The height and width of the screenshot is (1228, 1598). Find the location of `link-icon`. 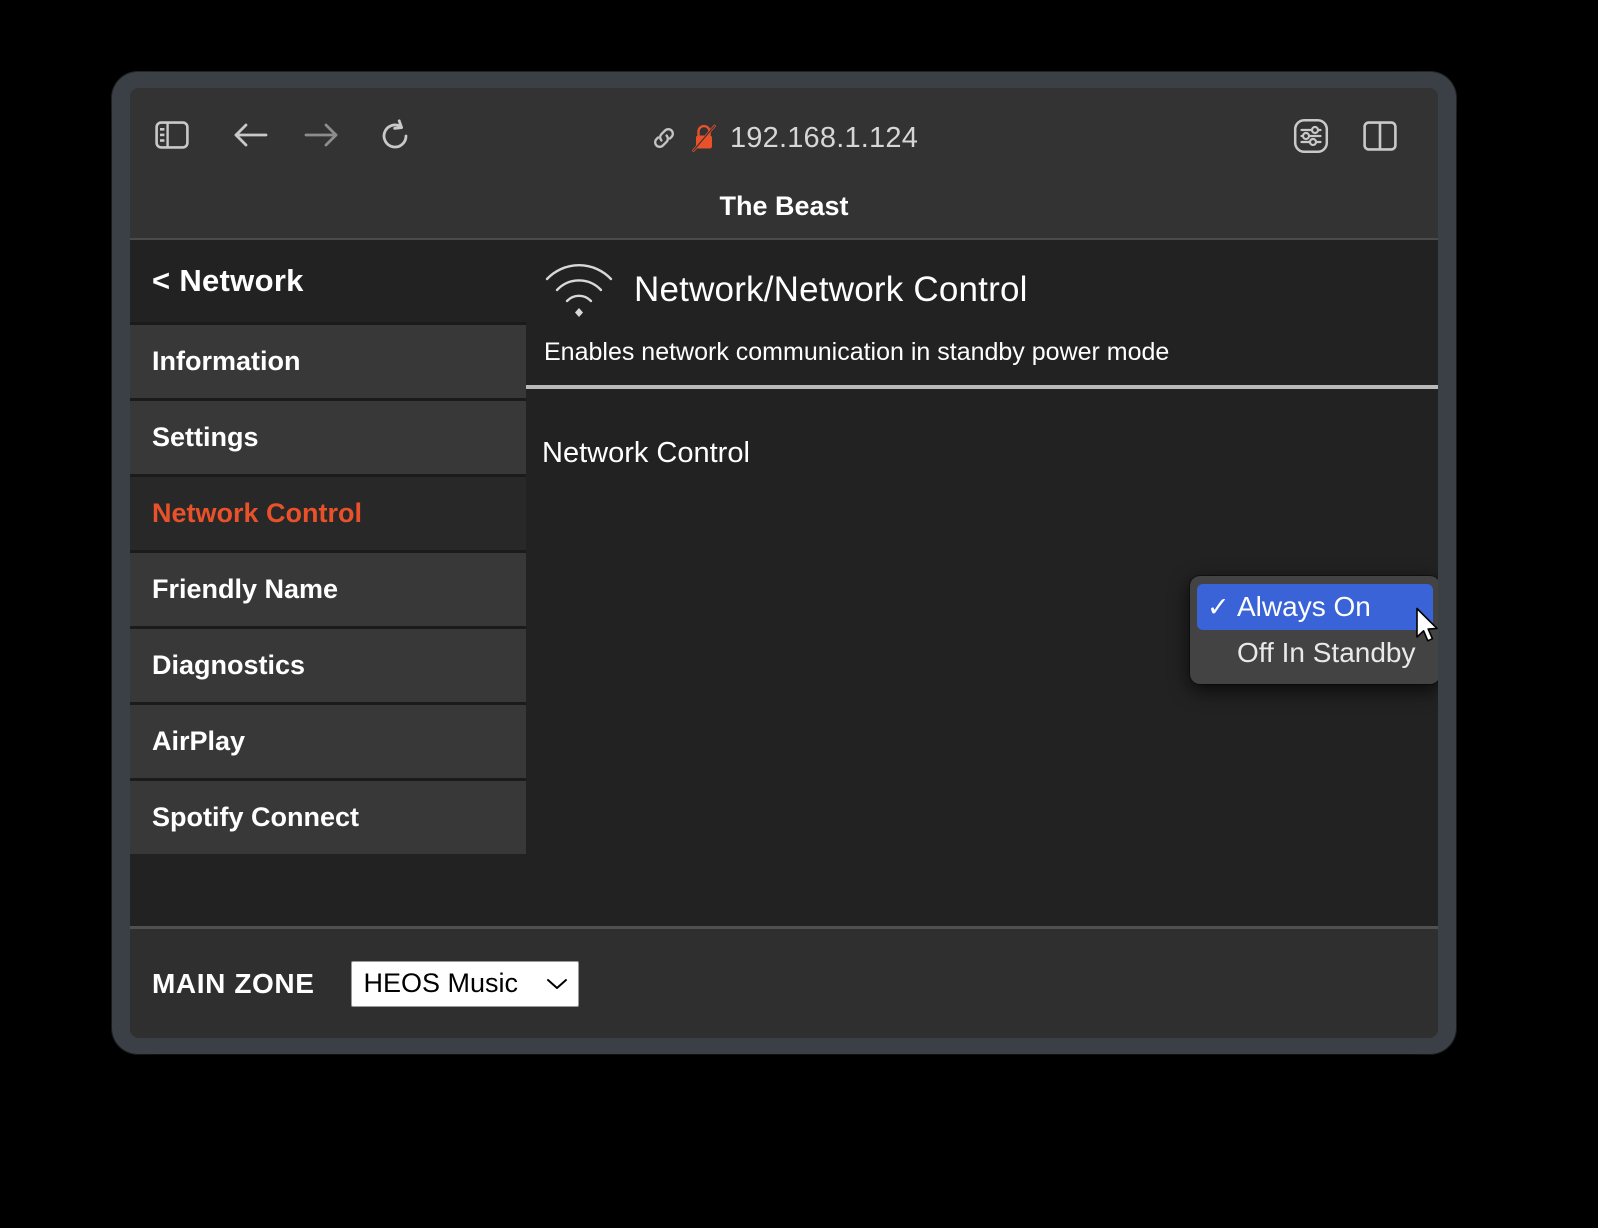

link-icon is located at coordinates (664, 138).